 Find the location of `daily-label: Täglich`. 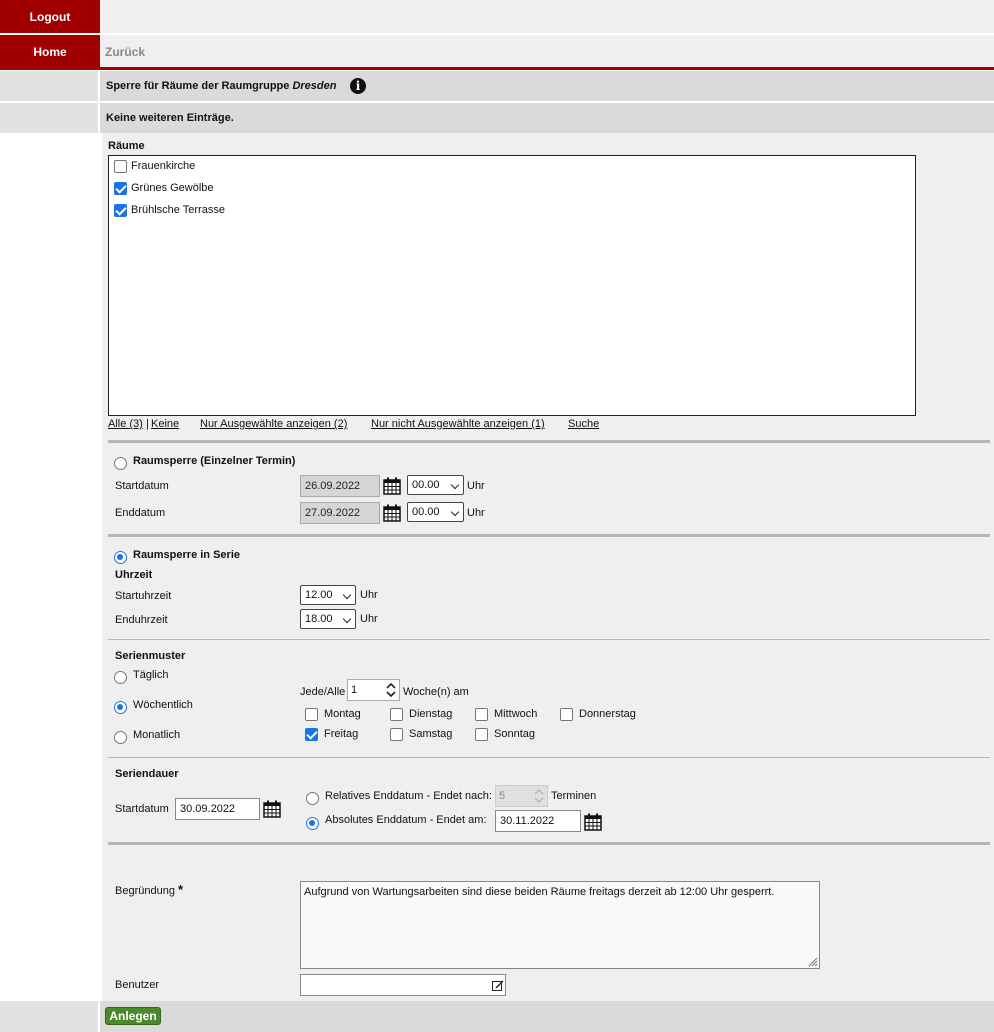

daily-label: Täglich is located at coordinates (151, 675).